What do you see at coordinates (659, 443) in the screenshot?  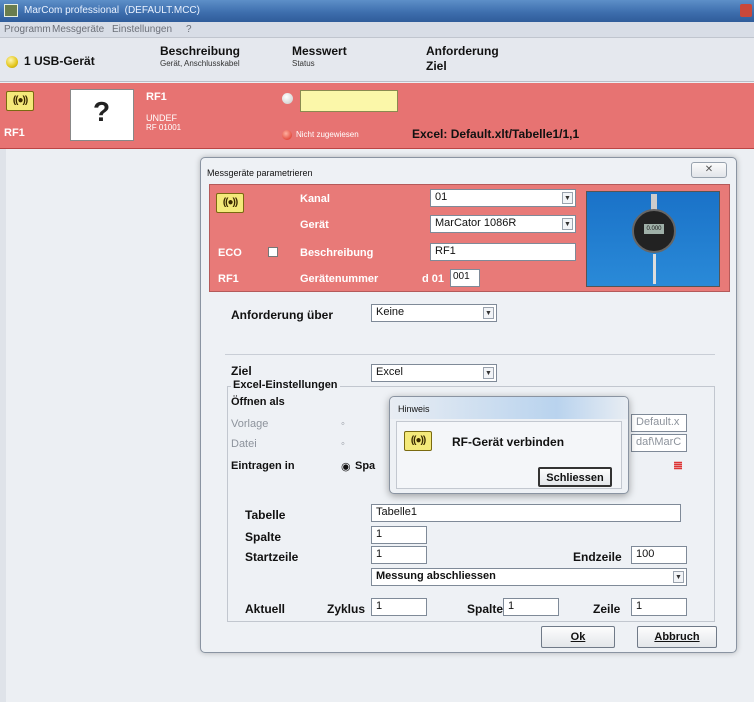 I see `datei-input: daf\MarC` at bounding box center [659, 443].